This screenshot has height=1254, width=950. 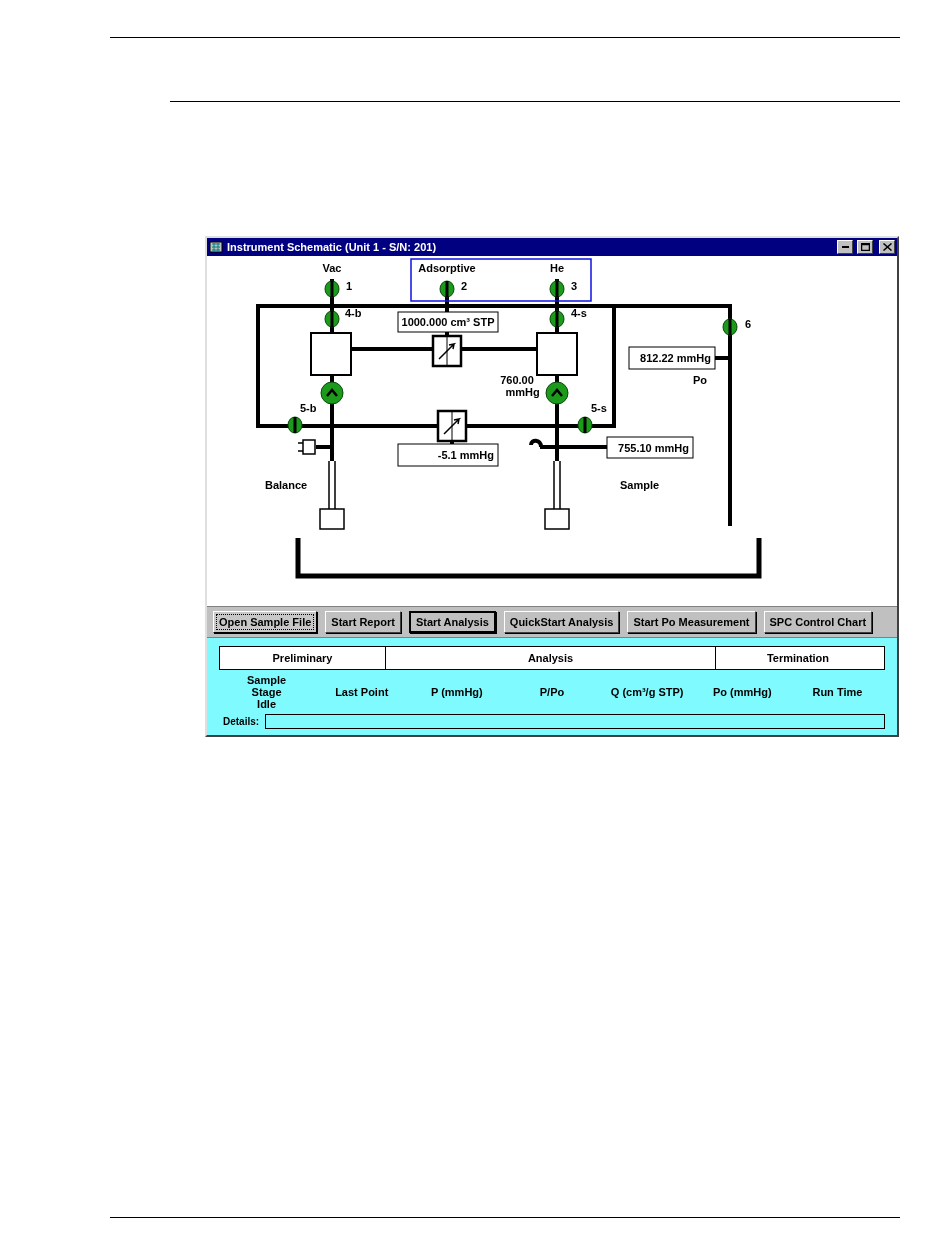 I want to click on stage-header: Termination, so click(x=797, y=658).